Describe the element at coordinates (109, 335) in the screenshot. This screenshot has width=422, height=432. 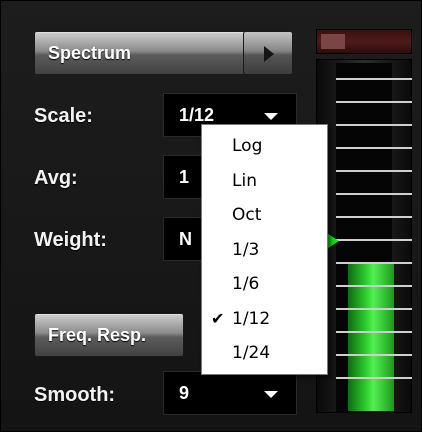
I see `freq-resp-button: Freq. Resp.` at that location.